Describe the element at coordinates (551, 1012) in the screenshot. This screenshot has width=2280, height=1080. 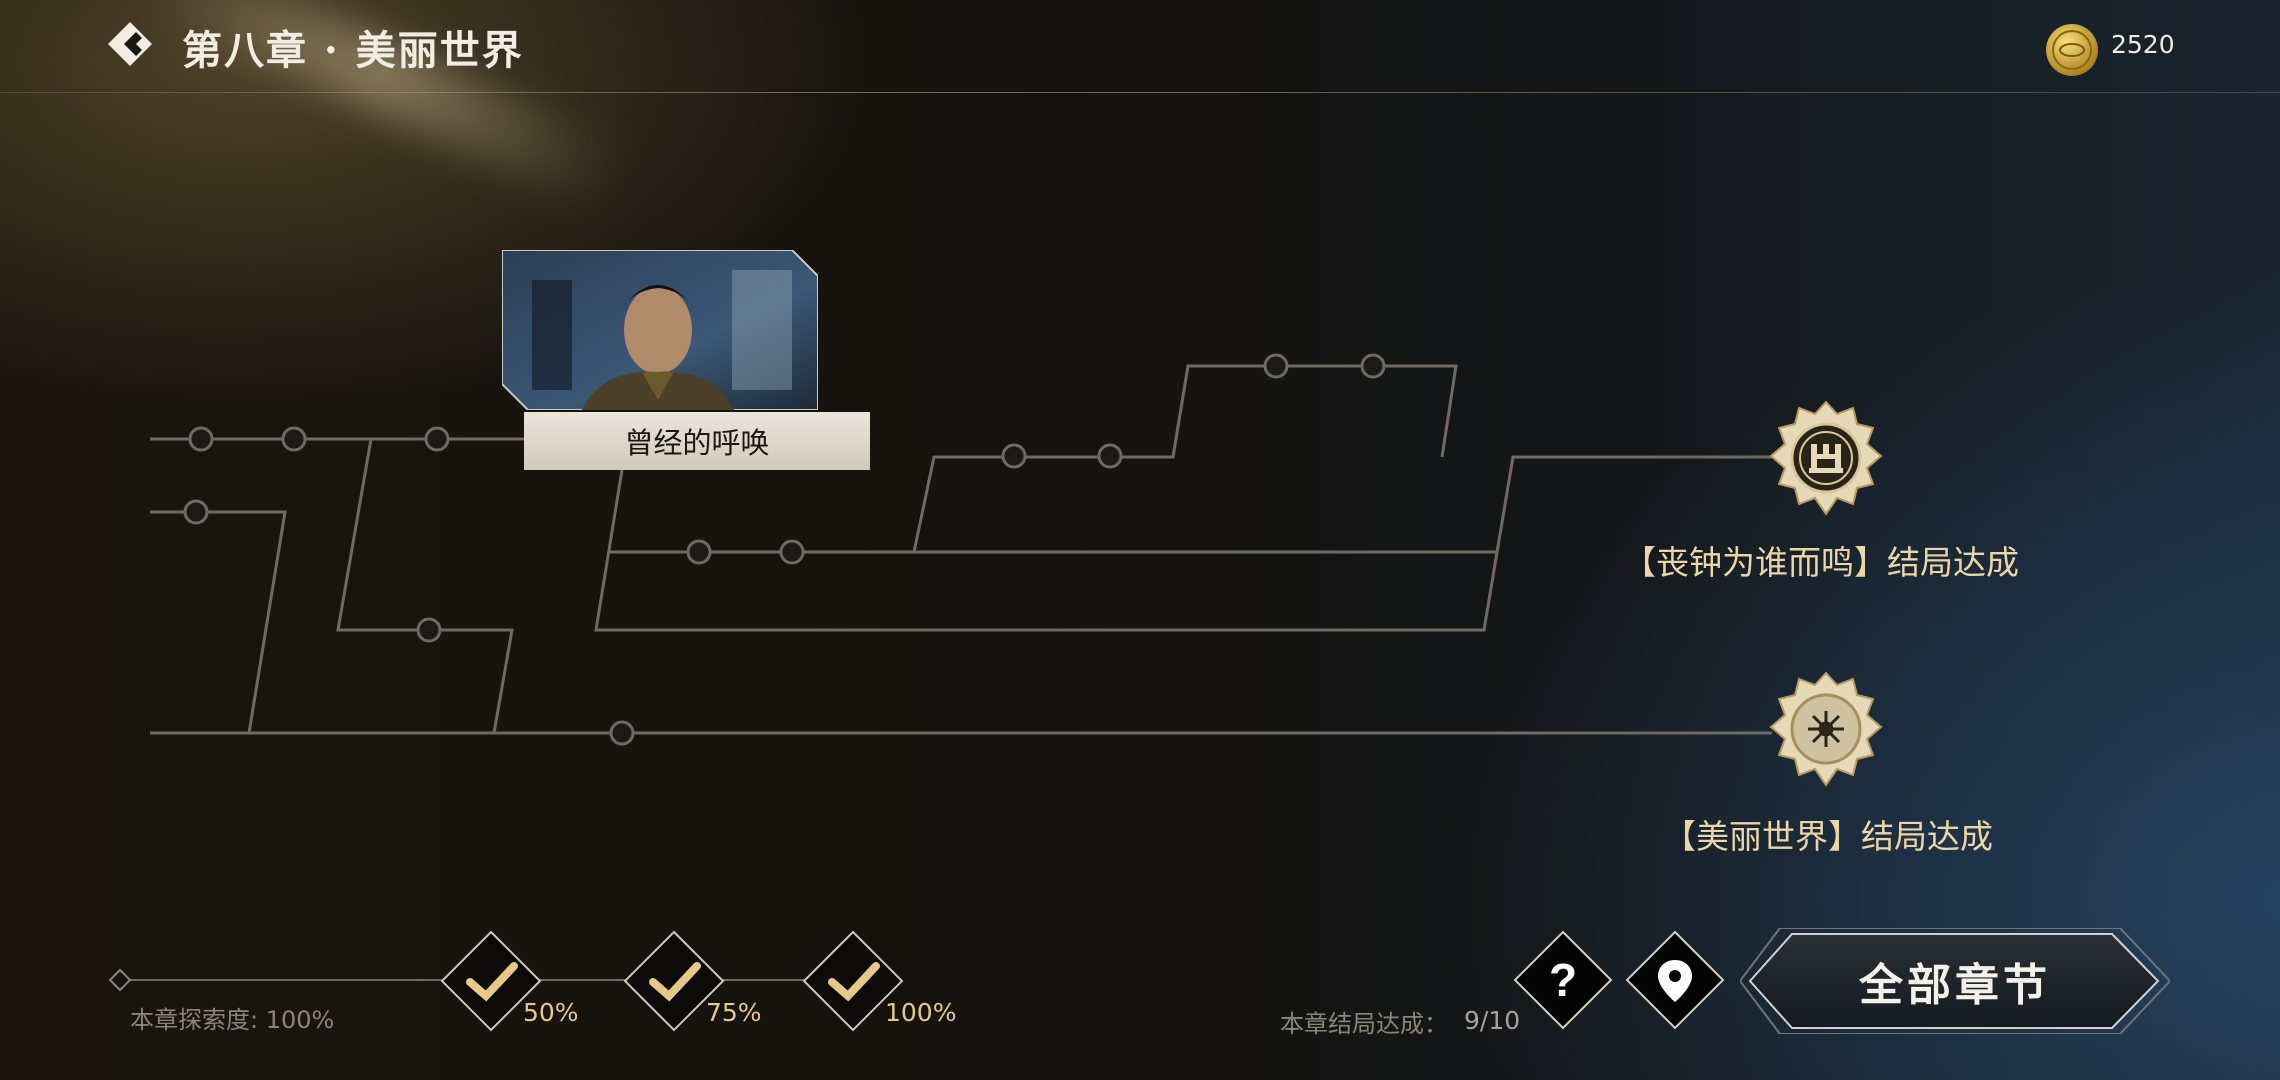
I see `milestone-50-label: 50%` at that location.